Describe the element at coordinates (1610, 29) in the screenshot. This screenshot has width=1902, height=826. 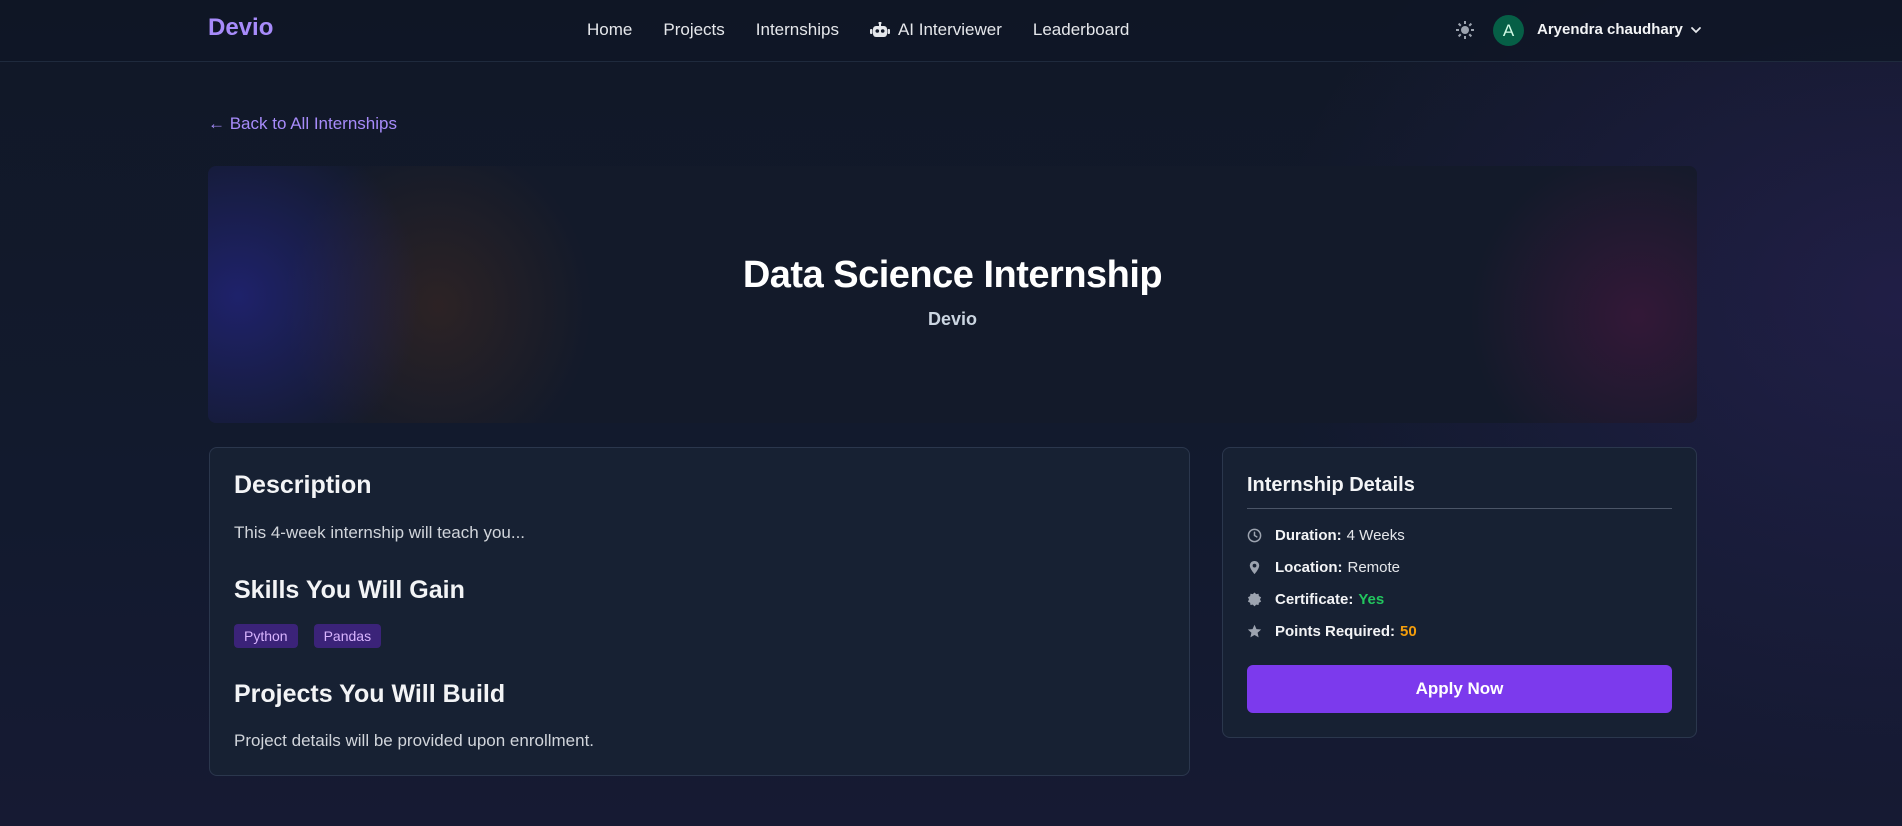
I see `user-name: Aryendra chaudhary` at that location.